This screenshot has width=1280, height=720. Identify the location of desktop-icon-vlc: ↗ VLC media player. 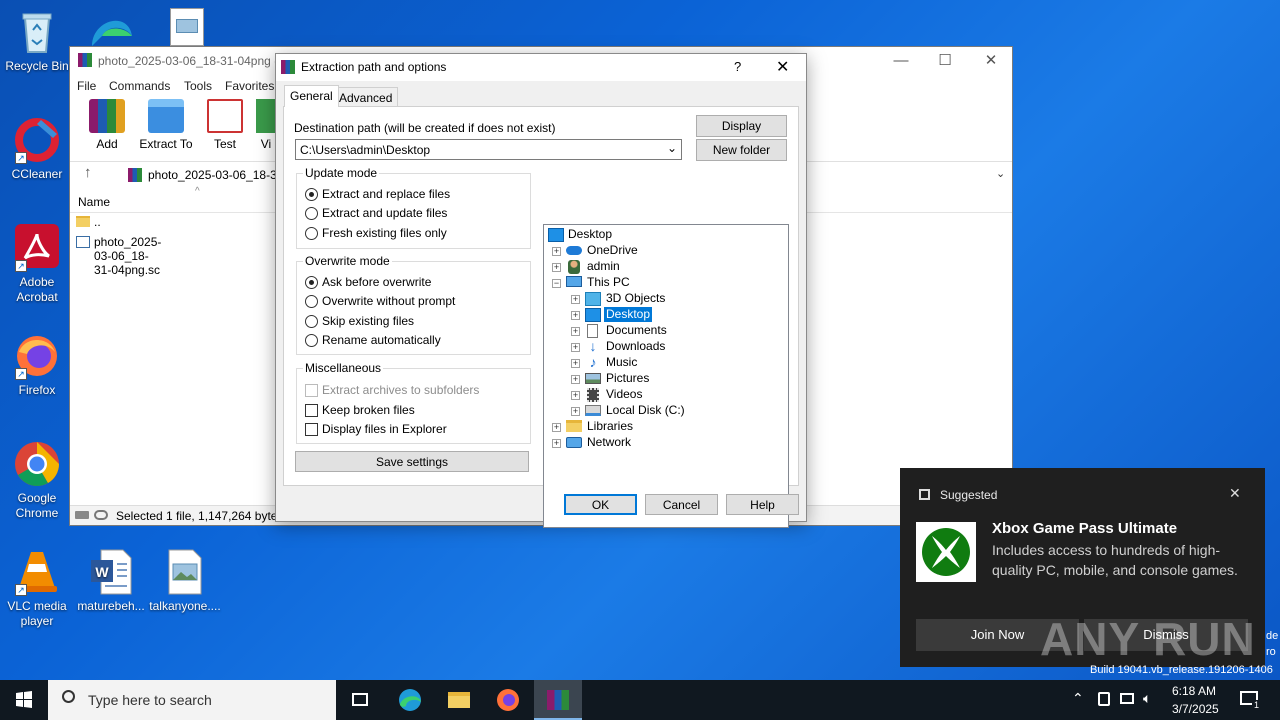
(37, 588).